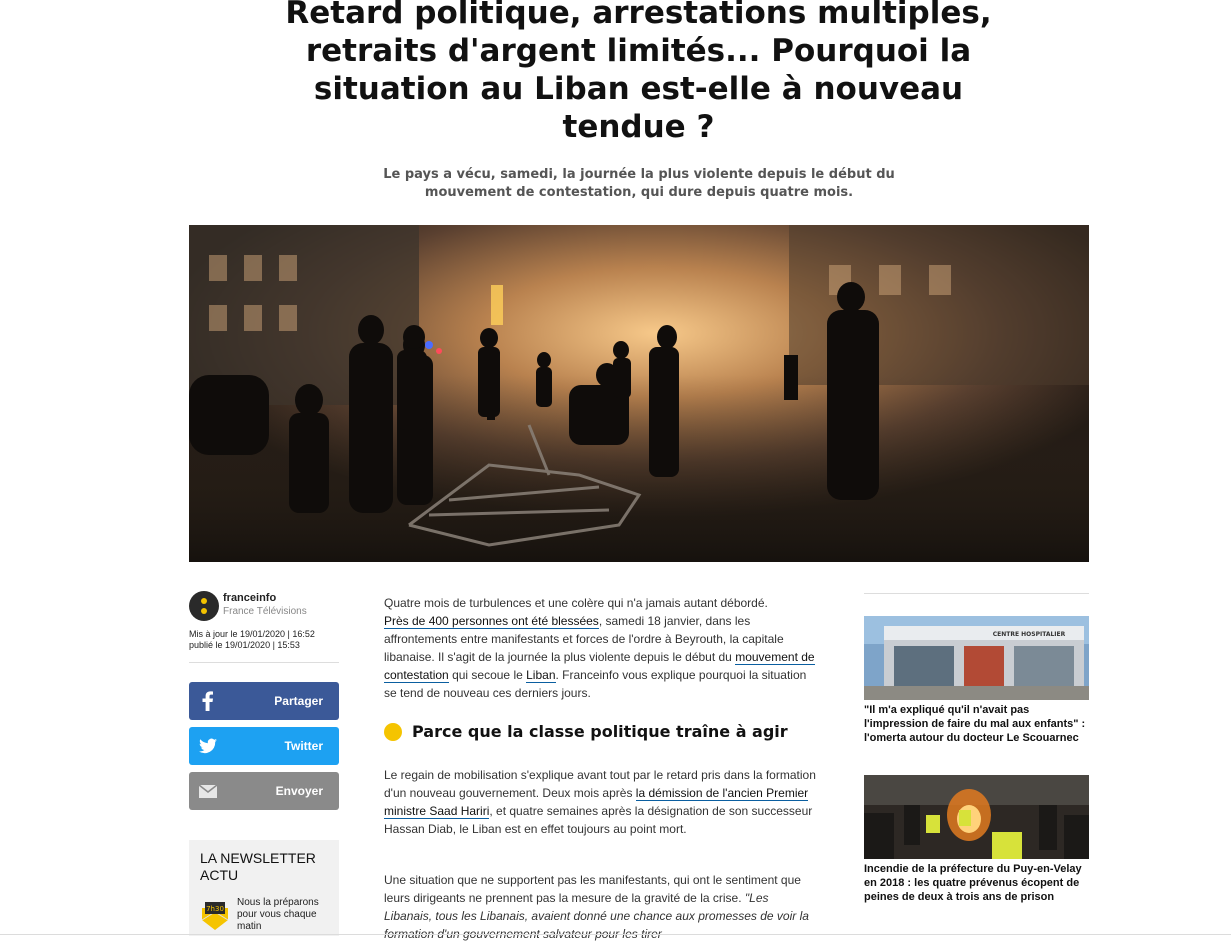 This screenshot has width=1231, height=943. What do you see at coordinates (215, 916) in the screenshot?
I see `newsletter-icon: 7h30` at bounding box center [215, 916].